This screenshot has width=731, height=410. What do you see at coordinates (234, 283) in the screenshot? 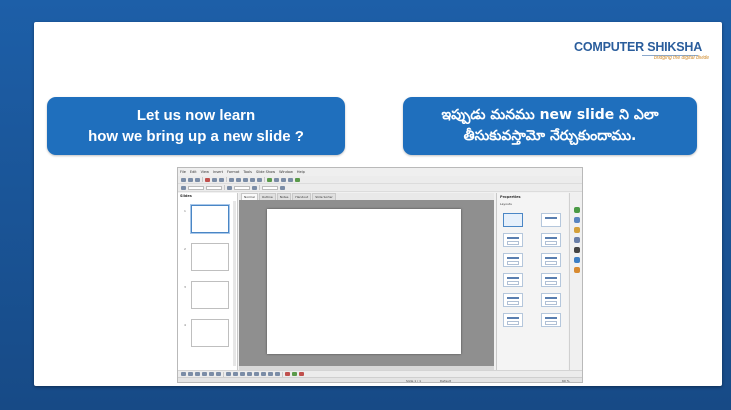
I see `slides-pane-scrollbar` at bounding box center [234, 283].